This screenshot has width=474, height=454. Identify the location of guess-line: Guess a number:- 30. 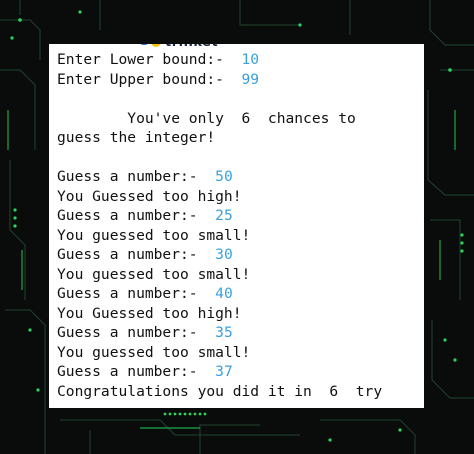
(145, 255).